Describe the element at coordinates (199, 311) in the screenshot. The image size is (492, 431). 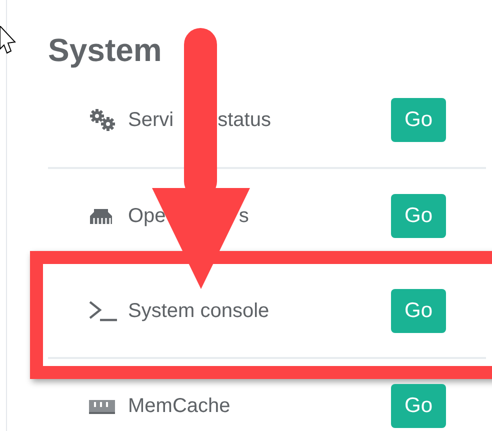
I see `item-label: System console` at that location.